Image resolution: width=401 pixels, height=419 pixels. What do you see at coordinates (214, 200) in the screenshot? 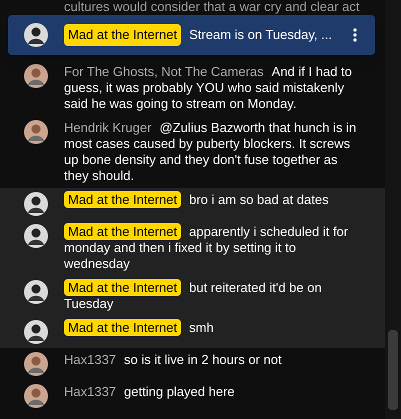
I see `chat-message: Mad at the Internet bro i am so bad at dates` at bounding box center [214, 200].